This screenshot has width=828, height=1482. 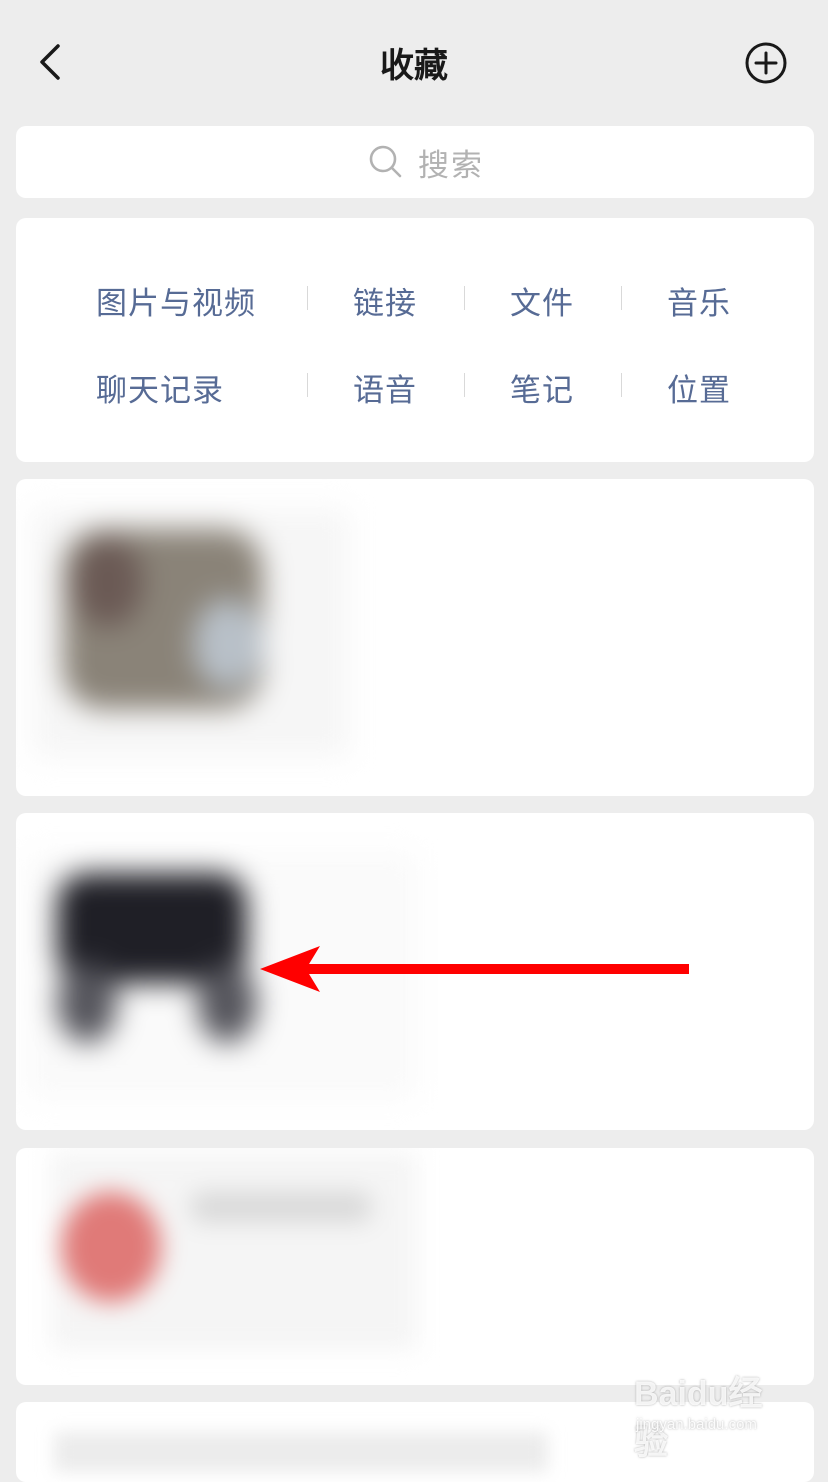 I want to click on plus-circle-icon, so click(x=766, y=63).